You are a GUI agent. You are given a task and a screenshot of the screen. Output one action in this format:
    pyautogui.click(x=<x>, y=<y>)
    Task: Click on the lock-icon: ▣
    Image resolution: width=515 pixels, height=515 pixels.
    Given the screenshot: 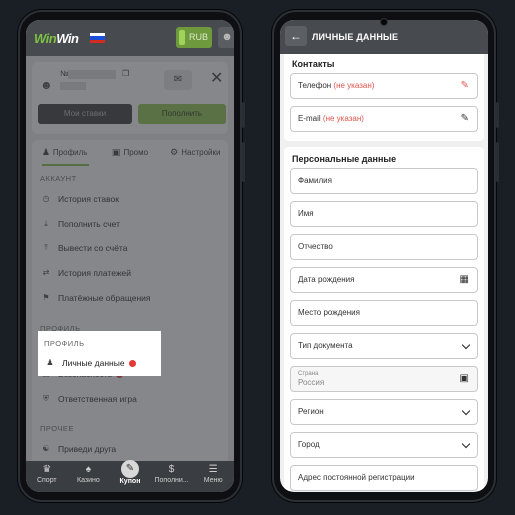 What is the action you would take?
    pyautogui.click(x=464, y=378)
    